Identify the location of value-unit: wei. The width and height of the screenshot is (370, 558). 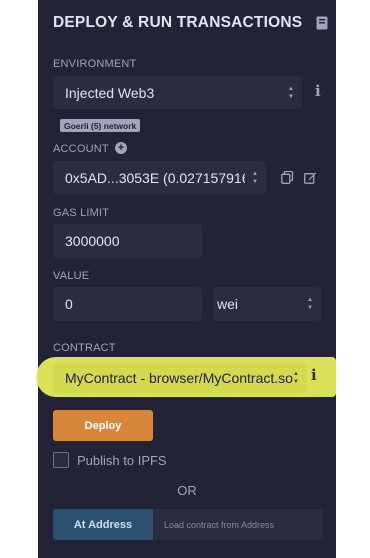
(228, 304).